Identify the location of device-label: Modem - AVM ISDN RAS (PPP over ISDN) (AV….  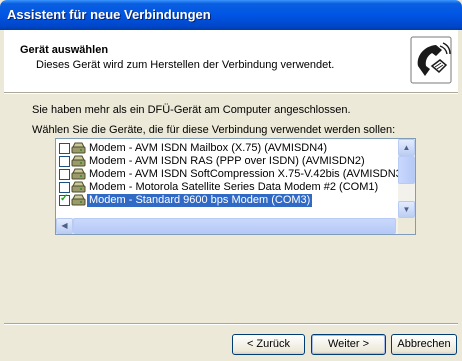
(227, 161).